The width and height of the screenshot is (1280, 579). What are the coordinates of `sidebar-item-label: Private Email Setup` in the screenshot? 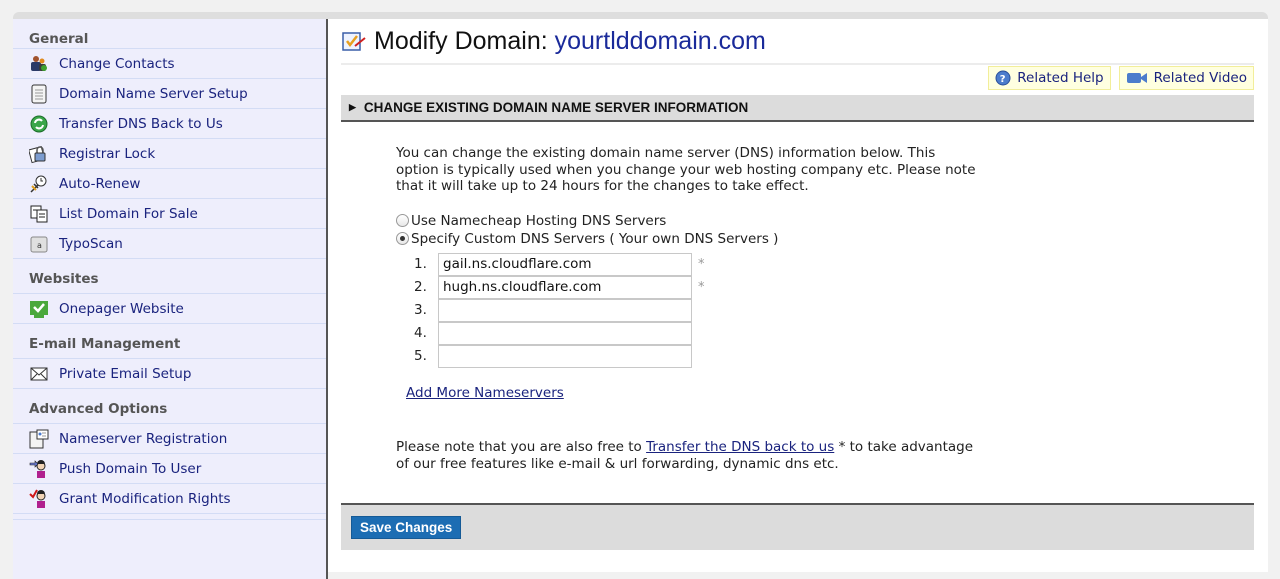 It's located at (125, 373).